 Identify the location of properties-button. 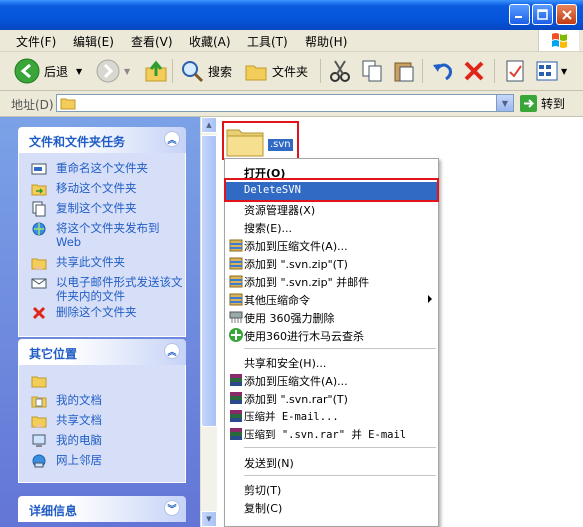
(515, 71).